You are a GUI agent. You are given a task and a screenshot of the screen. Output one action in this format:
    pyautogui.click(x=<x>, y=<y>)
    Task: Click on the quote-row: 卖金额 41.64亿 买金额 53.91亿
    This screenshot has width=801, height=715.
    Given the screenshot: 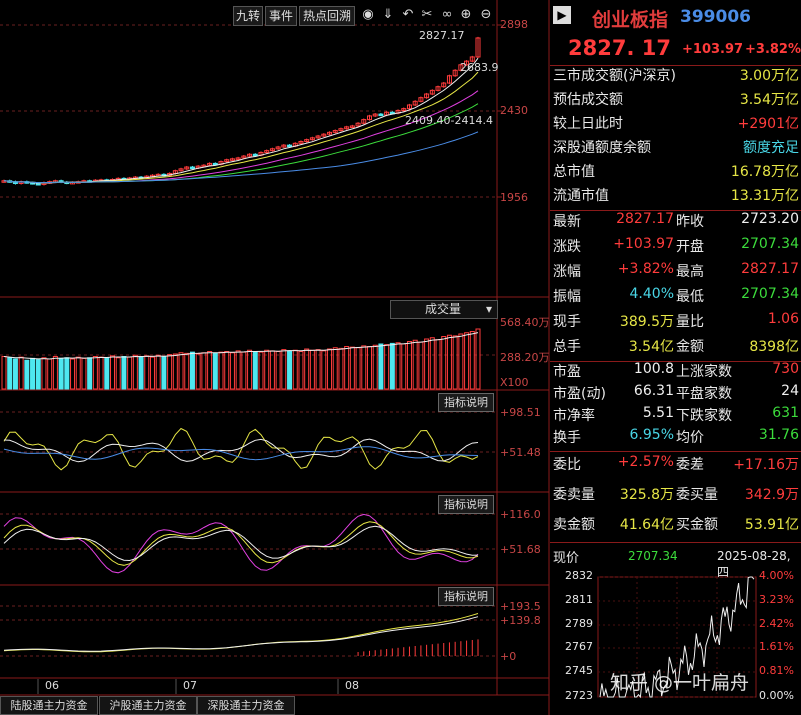 What is the action you would take?
    pyautogui.click(x=675, y=526)
    